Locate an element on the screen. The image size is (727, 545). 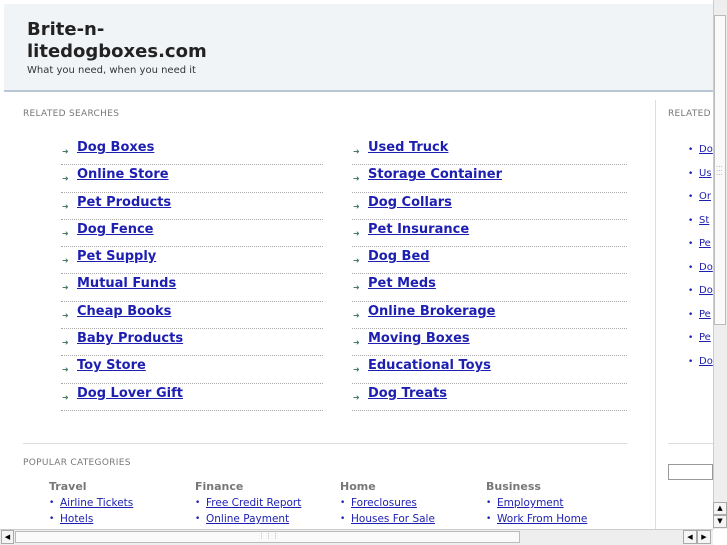
list-item: ➜ Pet Meds is located at coordinates (489, 288).